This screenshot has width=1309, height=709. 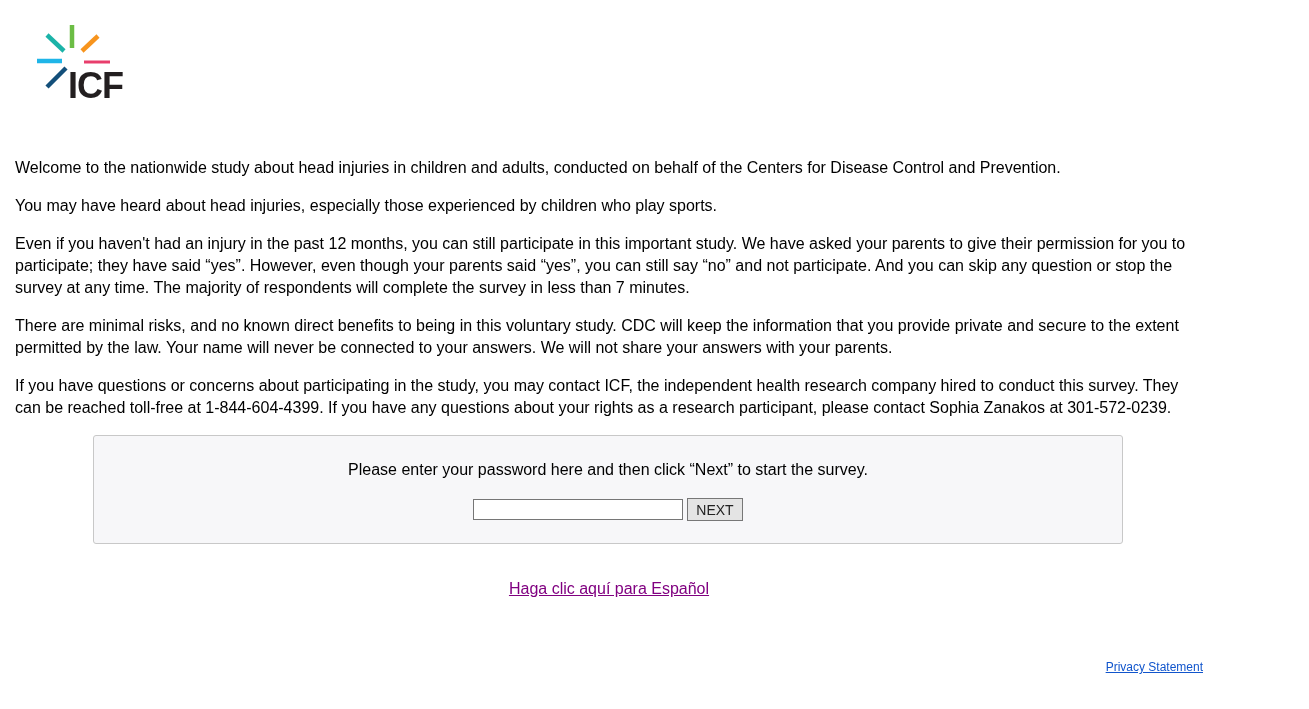 I want to click on next-button: NEXT, so click(x=715, y=509).